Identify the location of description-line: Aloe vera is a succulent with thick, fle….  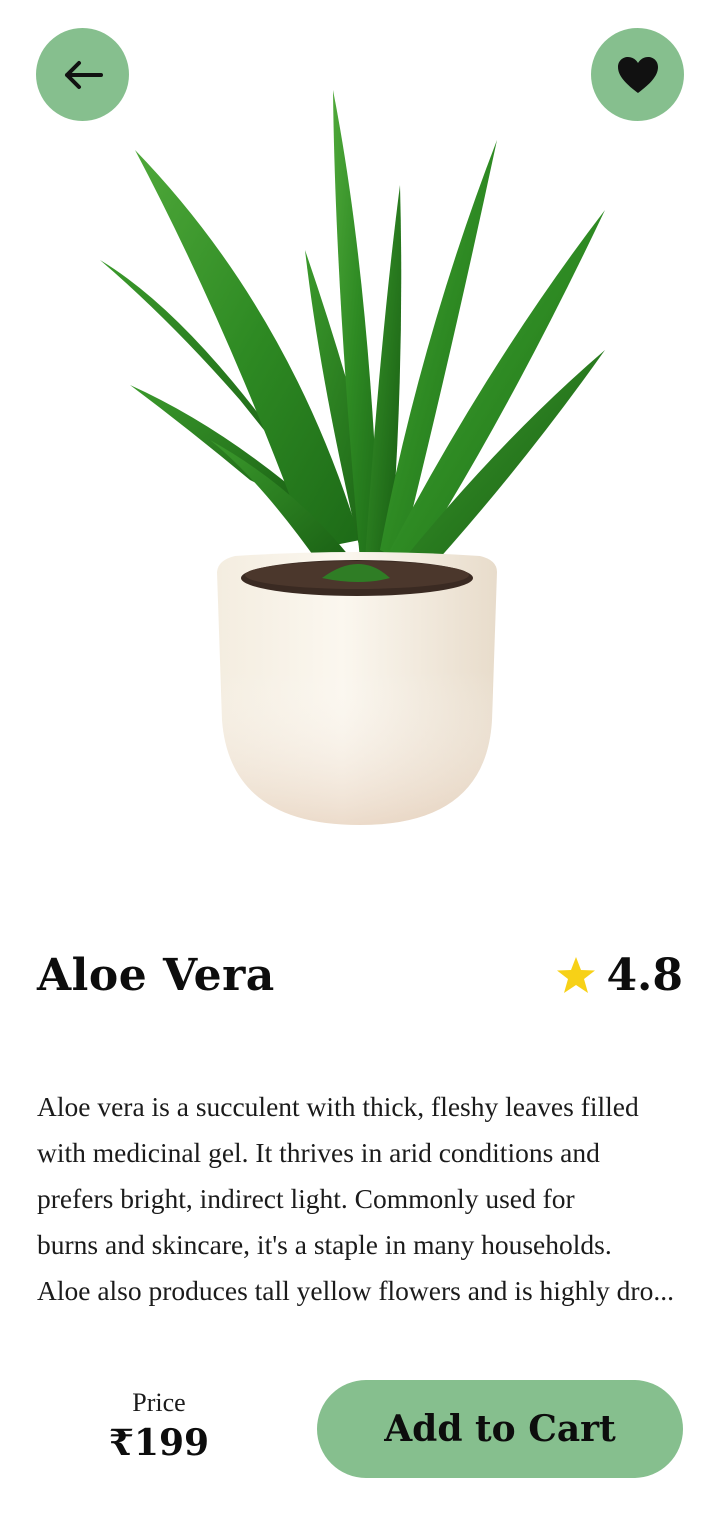
(338, 1106).